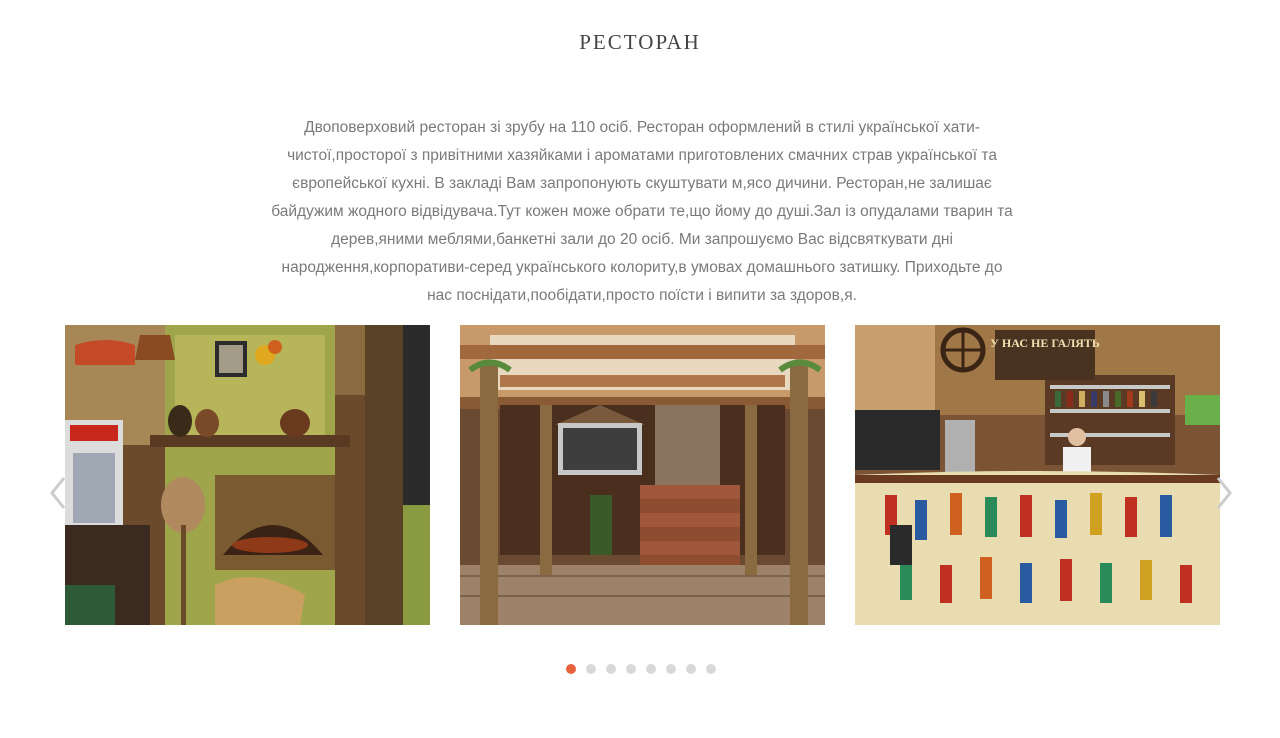  I want to click on photo-stove-interior, so click(247, 475).